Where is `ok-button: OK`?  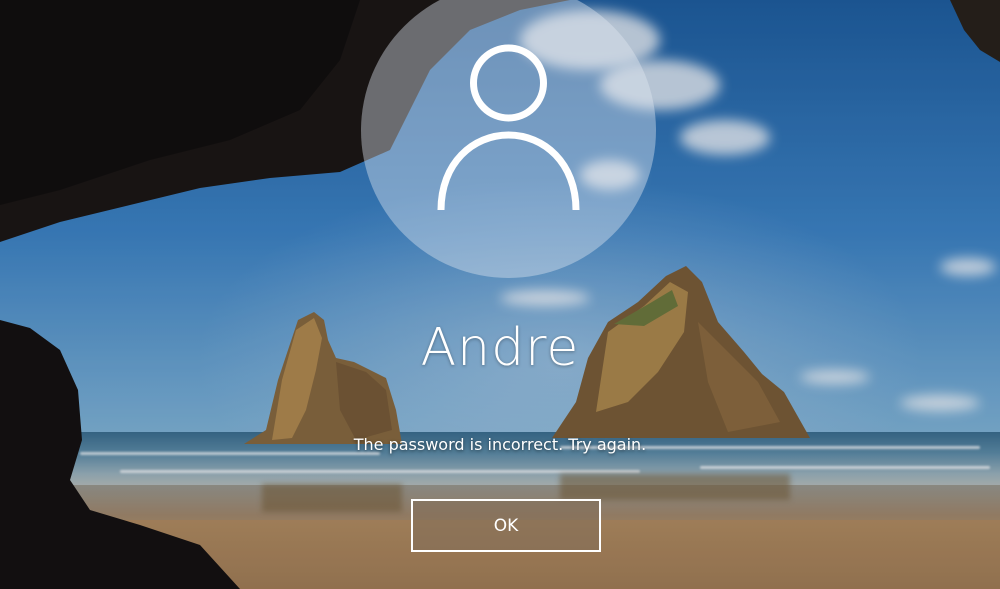
ok-button: OK is located at coordinates (506, 525).